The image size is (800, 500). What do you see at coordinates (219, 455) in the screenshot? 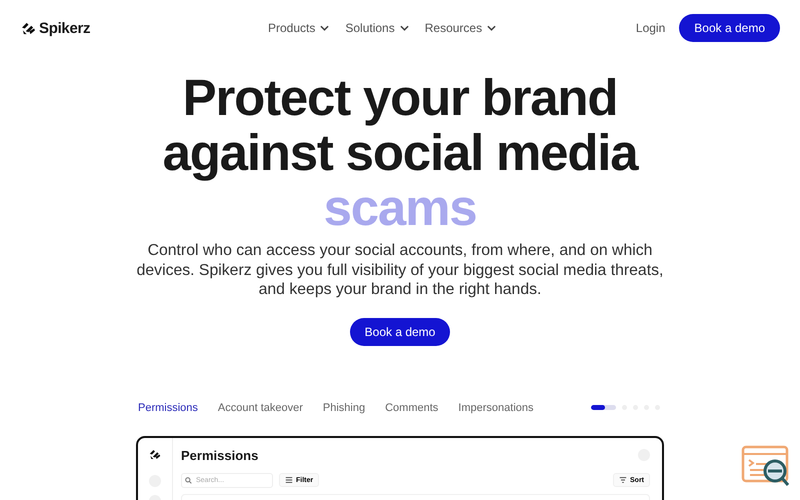
I see `page-title: Permissions` at bounding box center [219, 455].